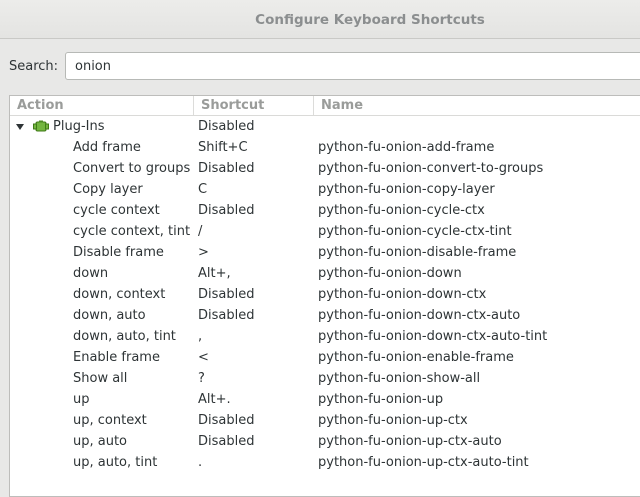 The image size is (640, 497). I want to click on table-row: Copy layer Cpython-fu-onion-copy-layer, so click(325, 189).